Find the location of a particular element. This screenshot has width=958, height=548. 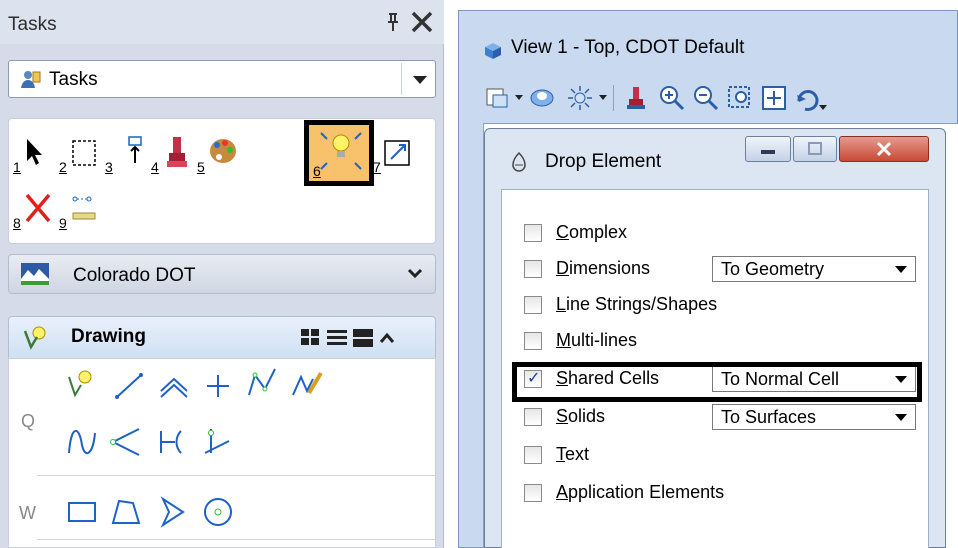

complex-checkbox is located at coordinates (533, 233).